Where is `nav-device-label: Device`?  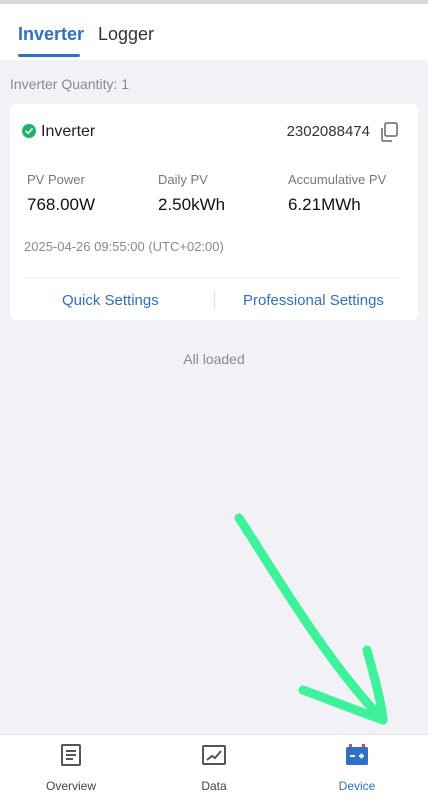 nav-device-label: Device is located at coordinates (357, 786).